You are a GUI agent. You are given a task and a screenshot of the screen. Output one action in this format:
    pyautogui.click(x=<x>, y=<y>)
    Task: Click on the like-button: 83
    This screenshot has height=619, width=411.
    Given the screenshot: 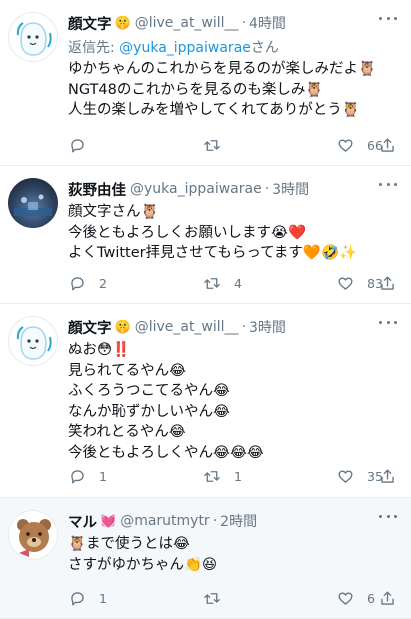 What is the action you would take?
    pyautogui.click(x=359, y=283)
    